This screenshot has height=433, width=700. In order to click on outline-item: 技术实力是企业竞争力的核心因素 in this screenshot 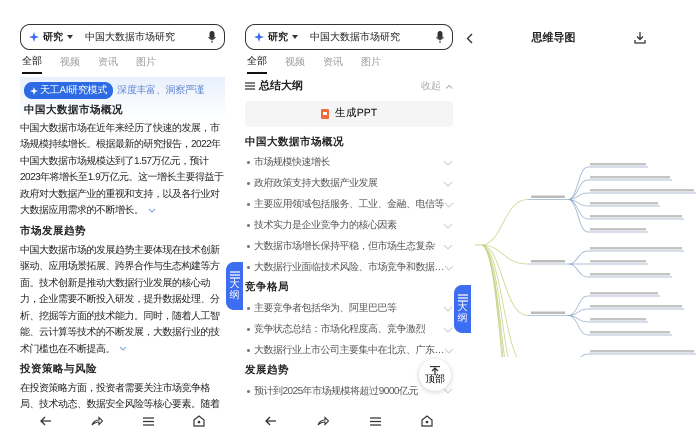, I will do `click(325, 226)`.